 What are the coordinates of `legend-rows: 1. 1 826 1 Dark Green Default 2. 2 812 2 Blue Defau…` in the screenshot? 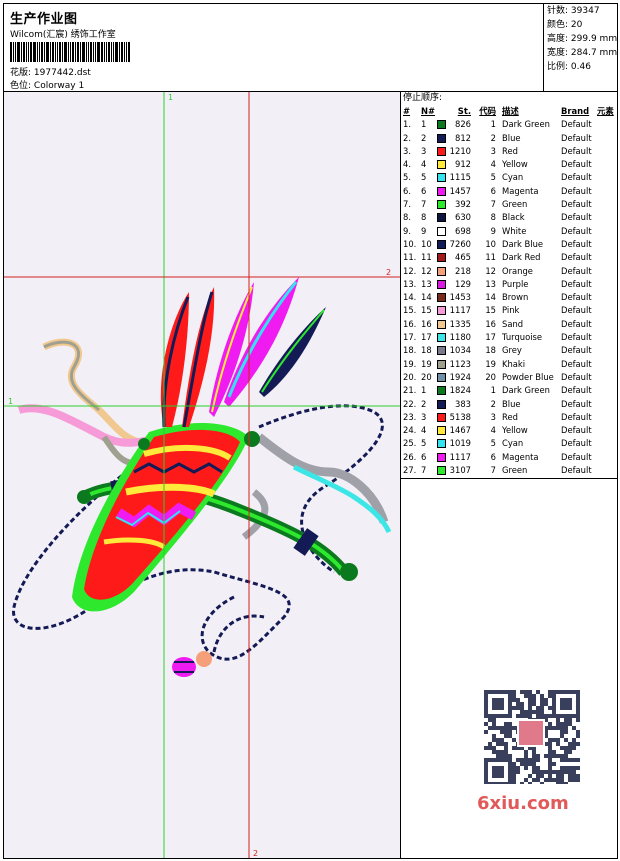 It's located at (509, 297).